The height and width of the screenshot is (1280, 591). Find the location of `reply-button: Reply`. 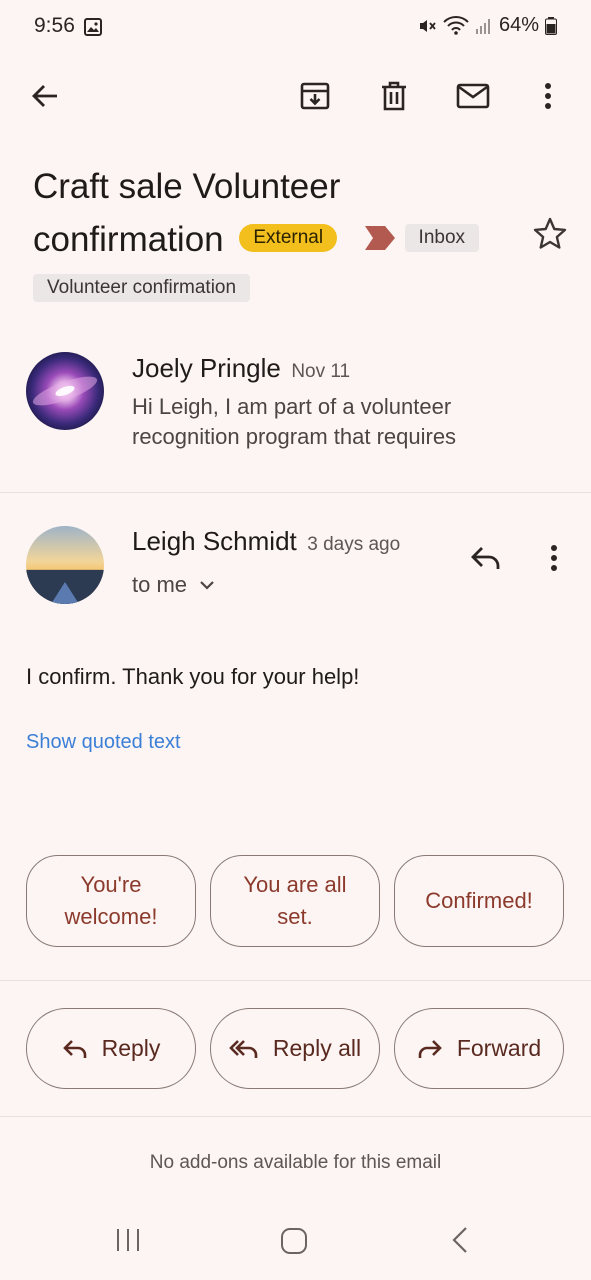

reply-button: Reply is located at coordinates (111, 1048).